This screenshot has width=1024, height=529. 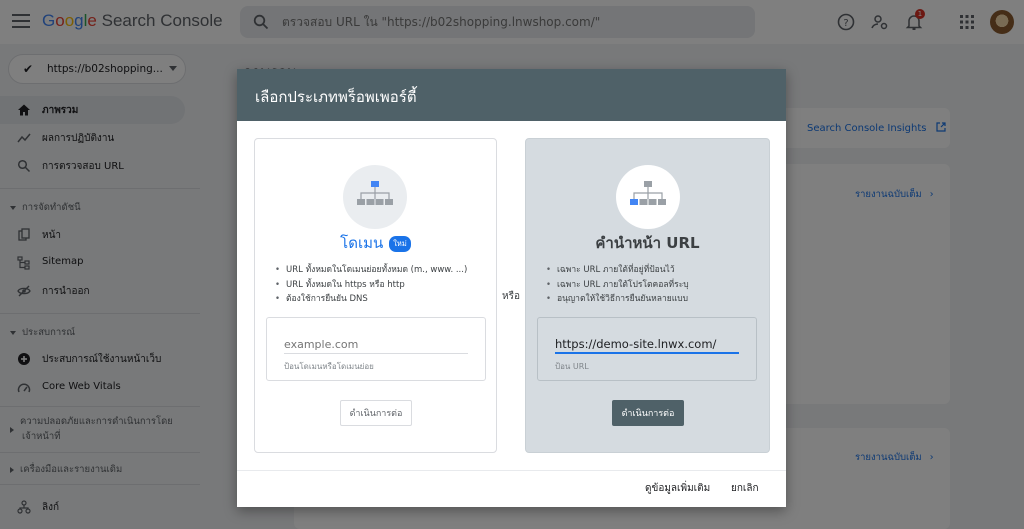 I want to click on domain-field-box: ป้อนโดเมนหรือโดเมนย่อย, so click(x=376, y=349).